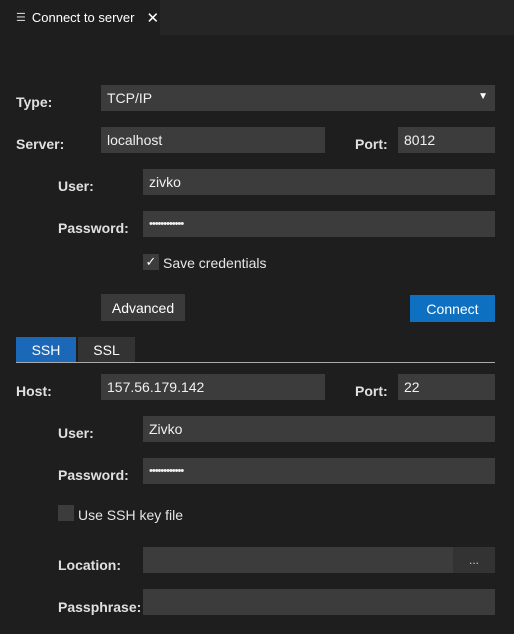  Describe the element at coordinates (76, 186) in the screenshot. I see `user-label: User:` at that location.